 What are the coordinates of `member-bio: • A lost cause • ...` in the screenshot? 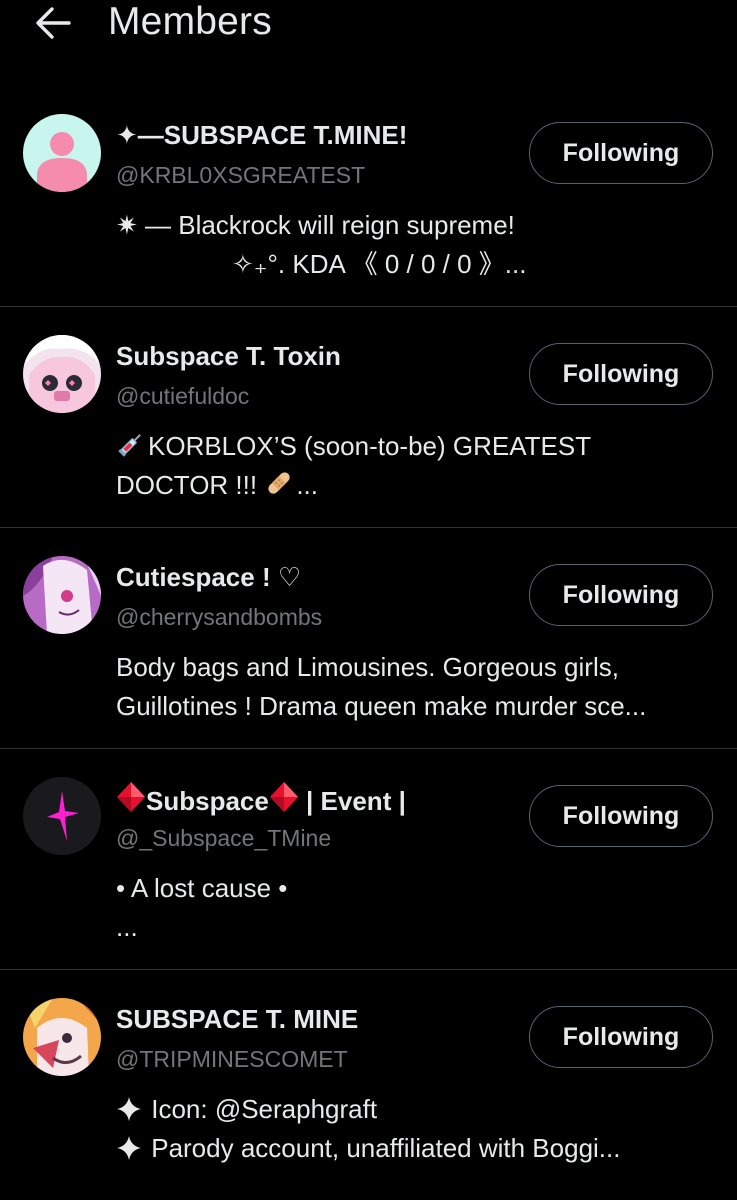 It's located at (416, 908).